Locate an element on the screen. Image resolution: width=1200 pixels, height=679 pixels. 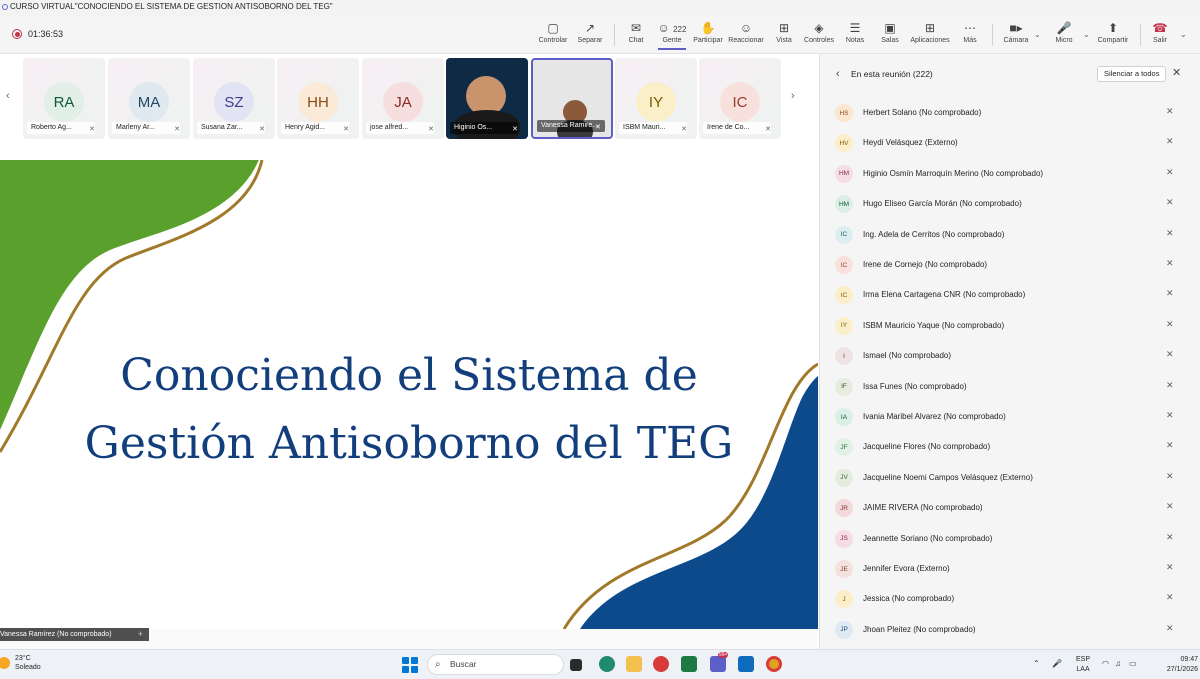
participant-tile: HH Henry Agid... ✕ is located at coordinates (318, 98).